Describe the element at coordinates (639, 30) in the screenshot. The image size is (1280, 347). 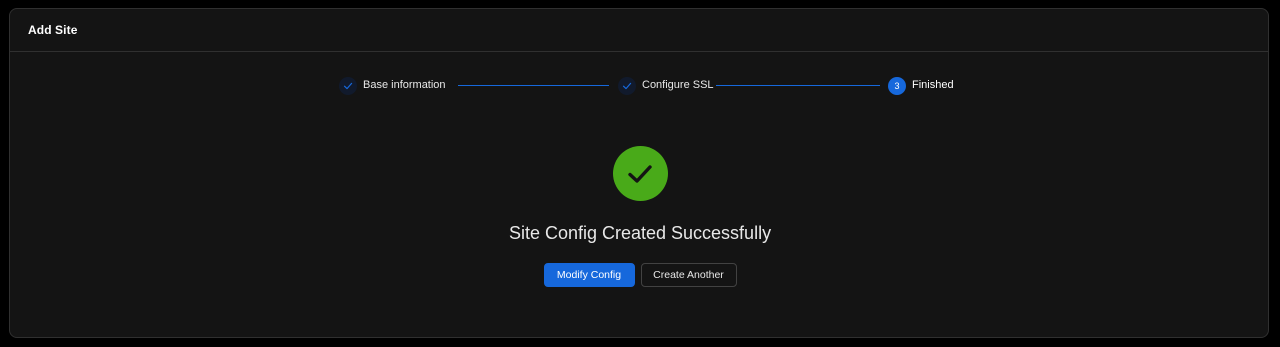
I see `card-header: Add Site` at that location.